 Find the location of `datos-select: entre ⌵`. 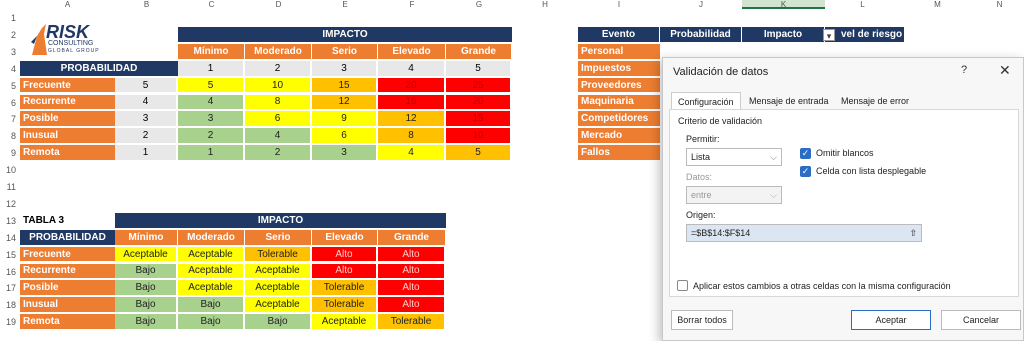

datos-select: entre ⌵ is located at coordinates (734, 195).